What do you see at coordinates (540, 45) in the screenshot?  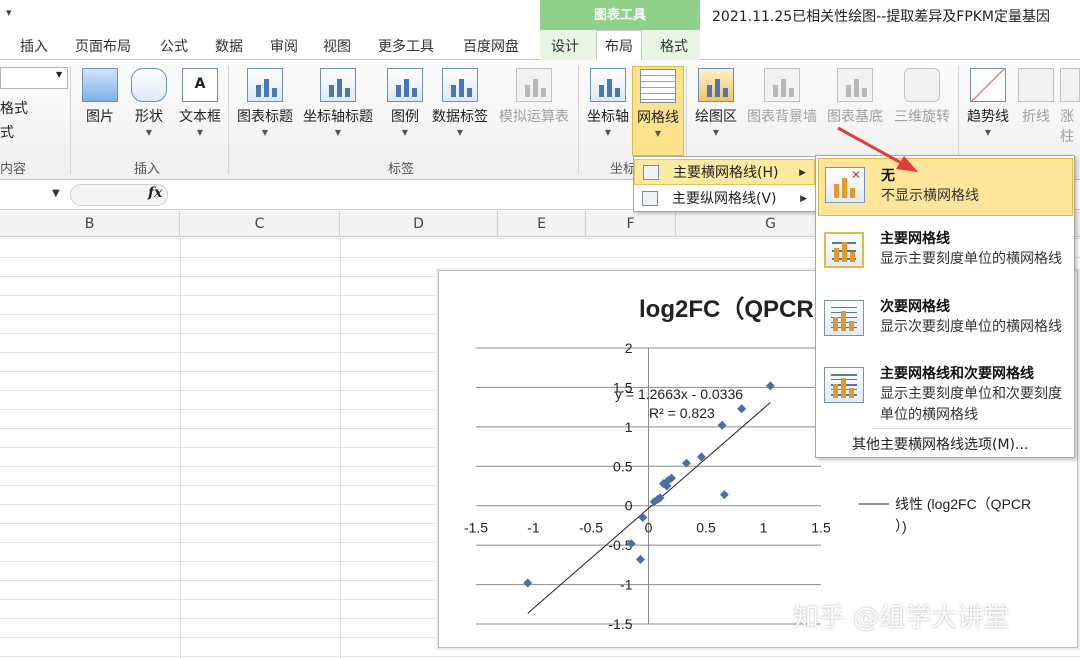 I see `ribbon-tab-bar: 插入 页面布局 公式 数据 审阅 视图 更多工具 百度网盘 设计 布局 格式` at bounding box center [540, 45].